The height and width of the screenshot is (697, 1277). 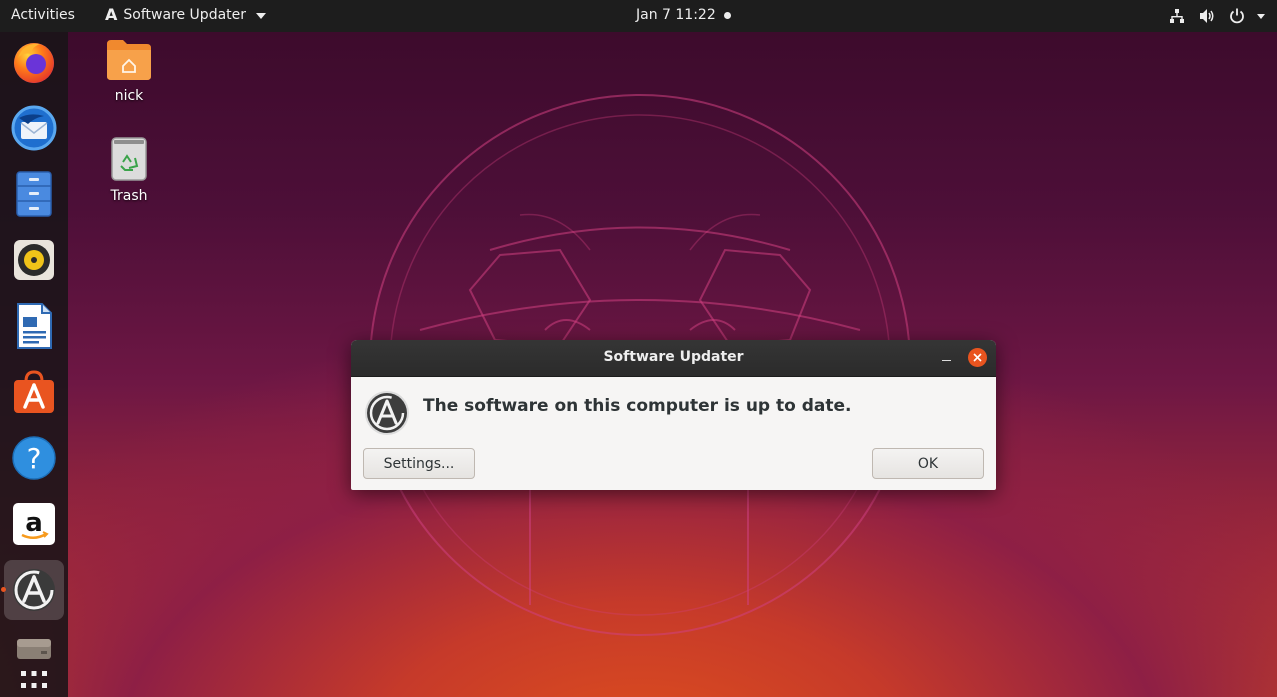 I want to click on desktop-trash: Trash, so click(x=129, y=170).